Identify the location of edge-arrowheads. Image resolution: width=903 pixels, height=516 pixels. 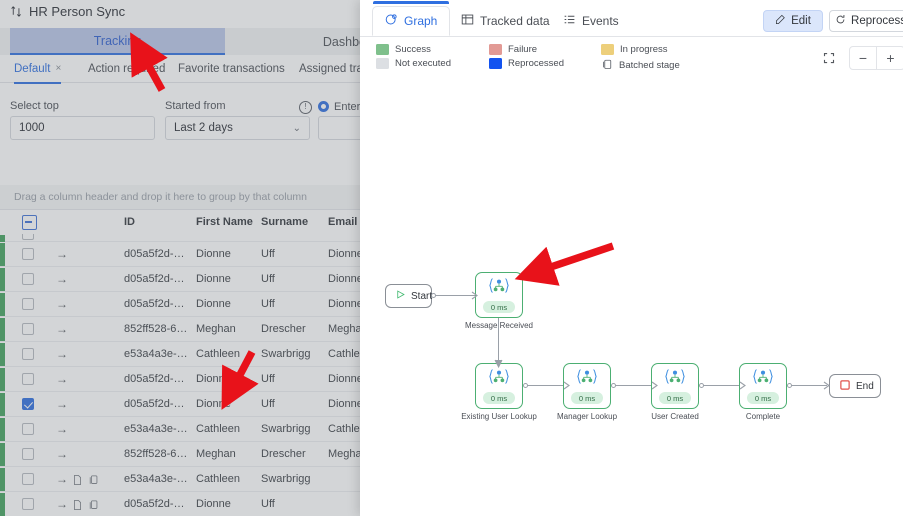
(650, 340).